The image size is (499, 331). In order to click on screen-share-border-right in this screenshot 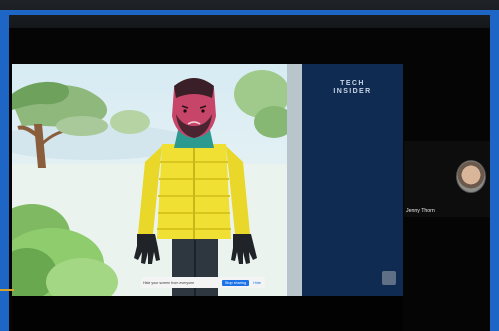, I will do `click(494, 170)`.